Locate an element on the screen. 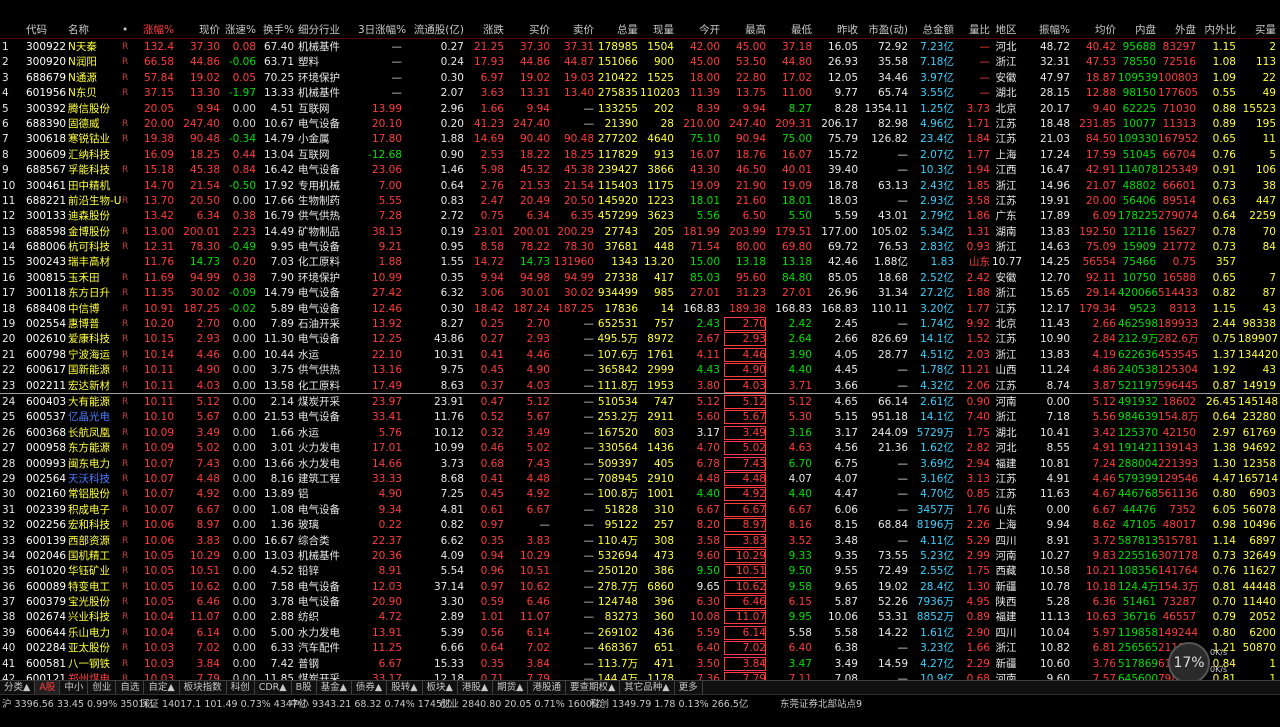 The width and height of the screenshot is (1280, 727). tab-18: 其它品种▲ is located at coordinates (647, 687).